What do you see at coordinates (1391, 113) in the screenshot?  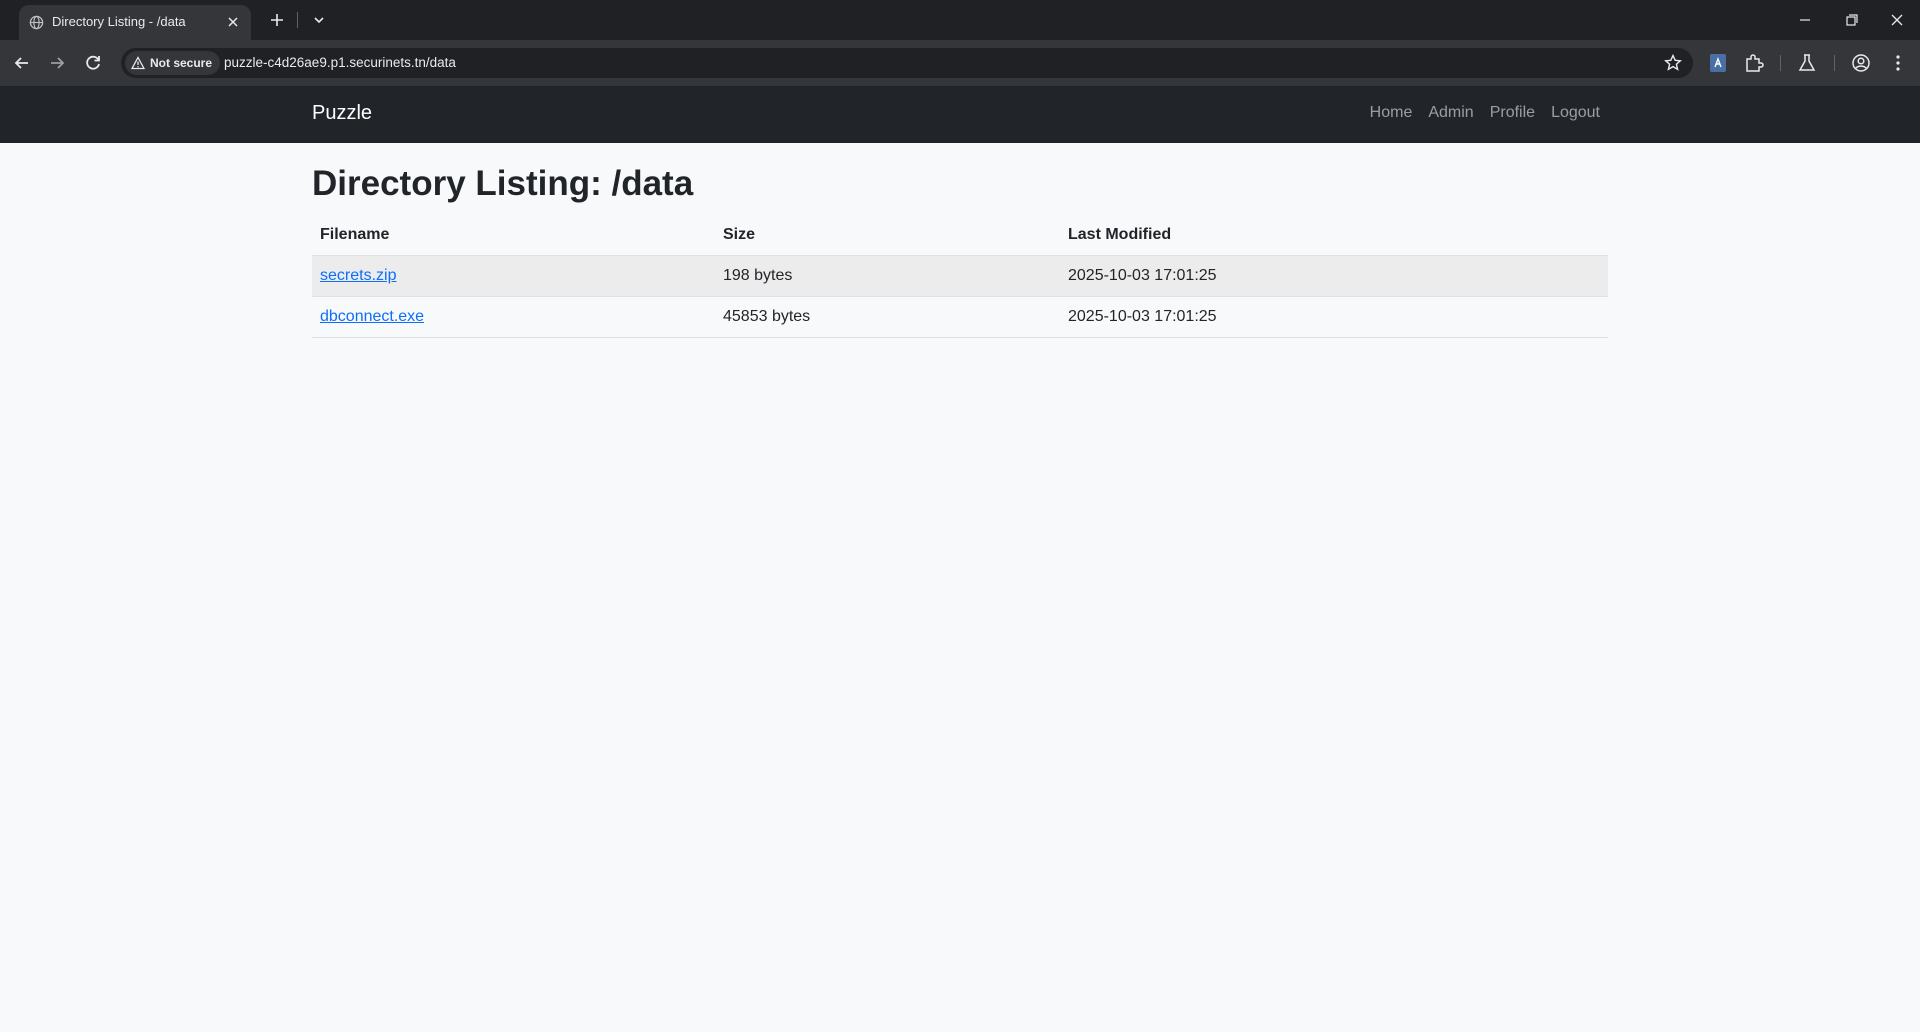 I see `nav-link-home: Home` at bounding box center [1391, 113].